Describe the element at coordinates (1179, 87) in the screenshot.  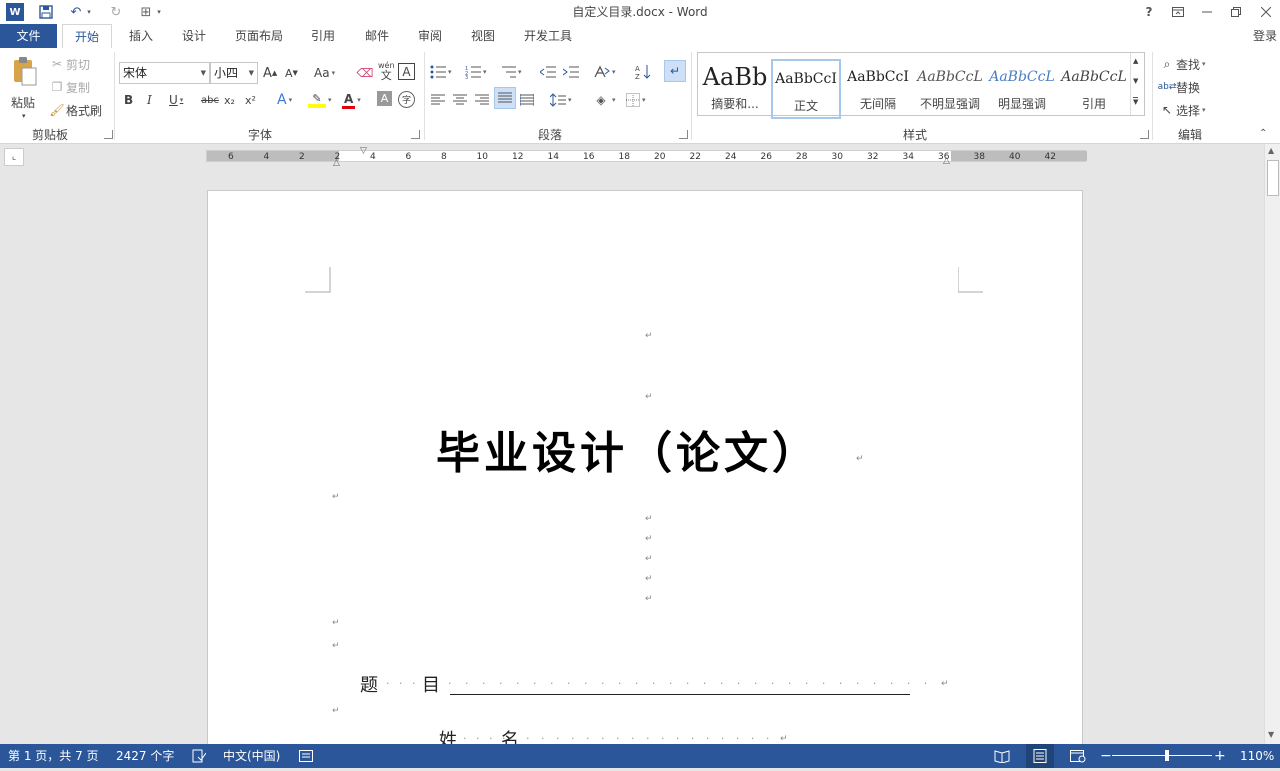
I see `replace-button: ab⇄ 替换` at that location.